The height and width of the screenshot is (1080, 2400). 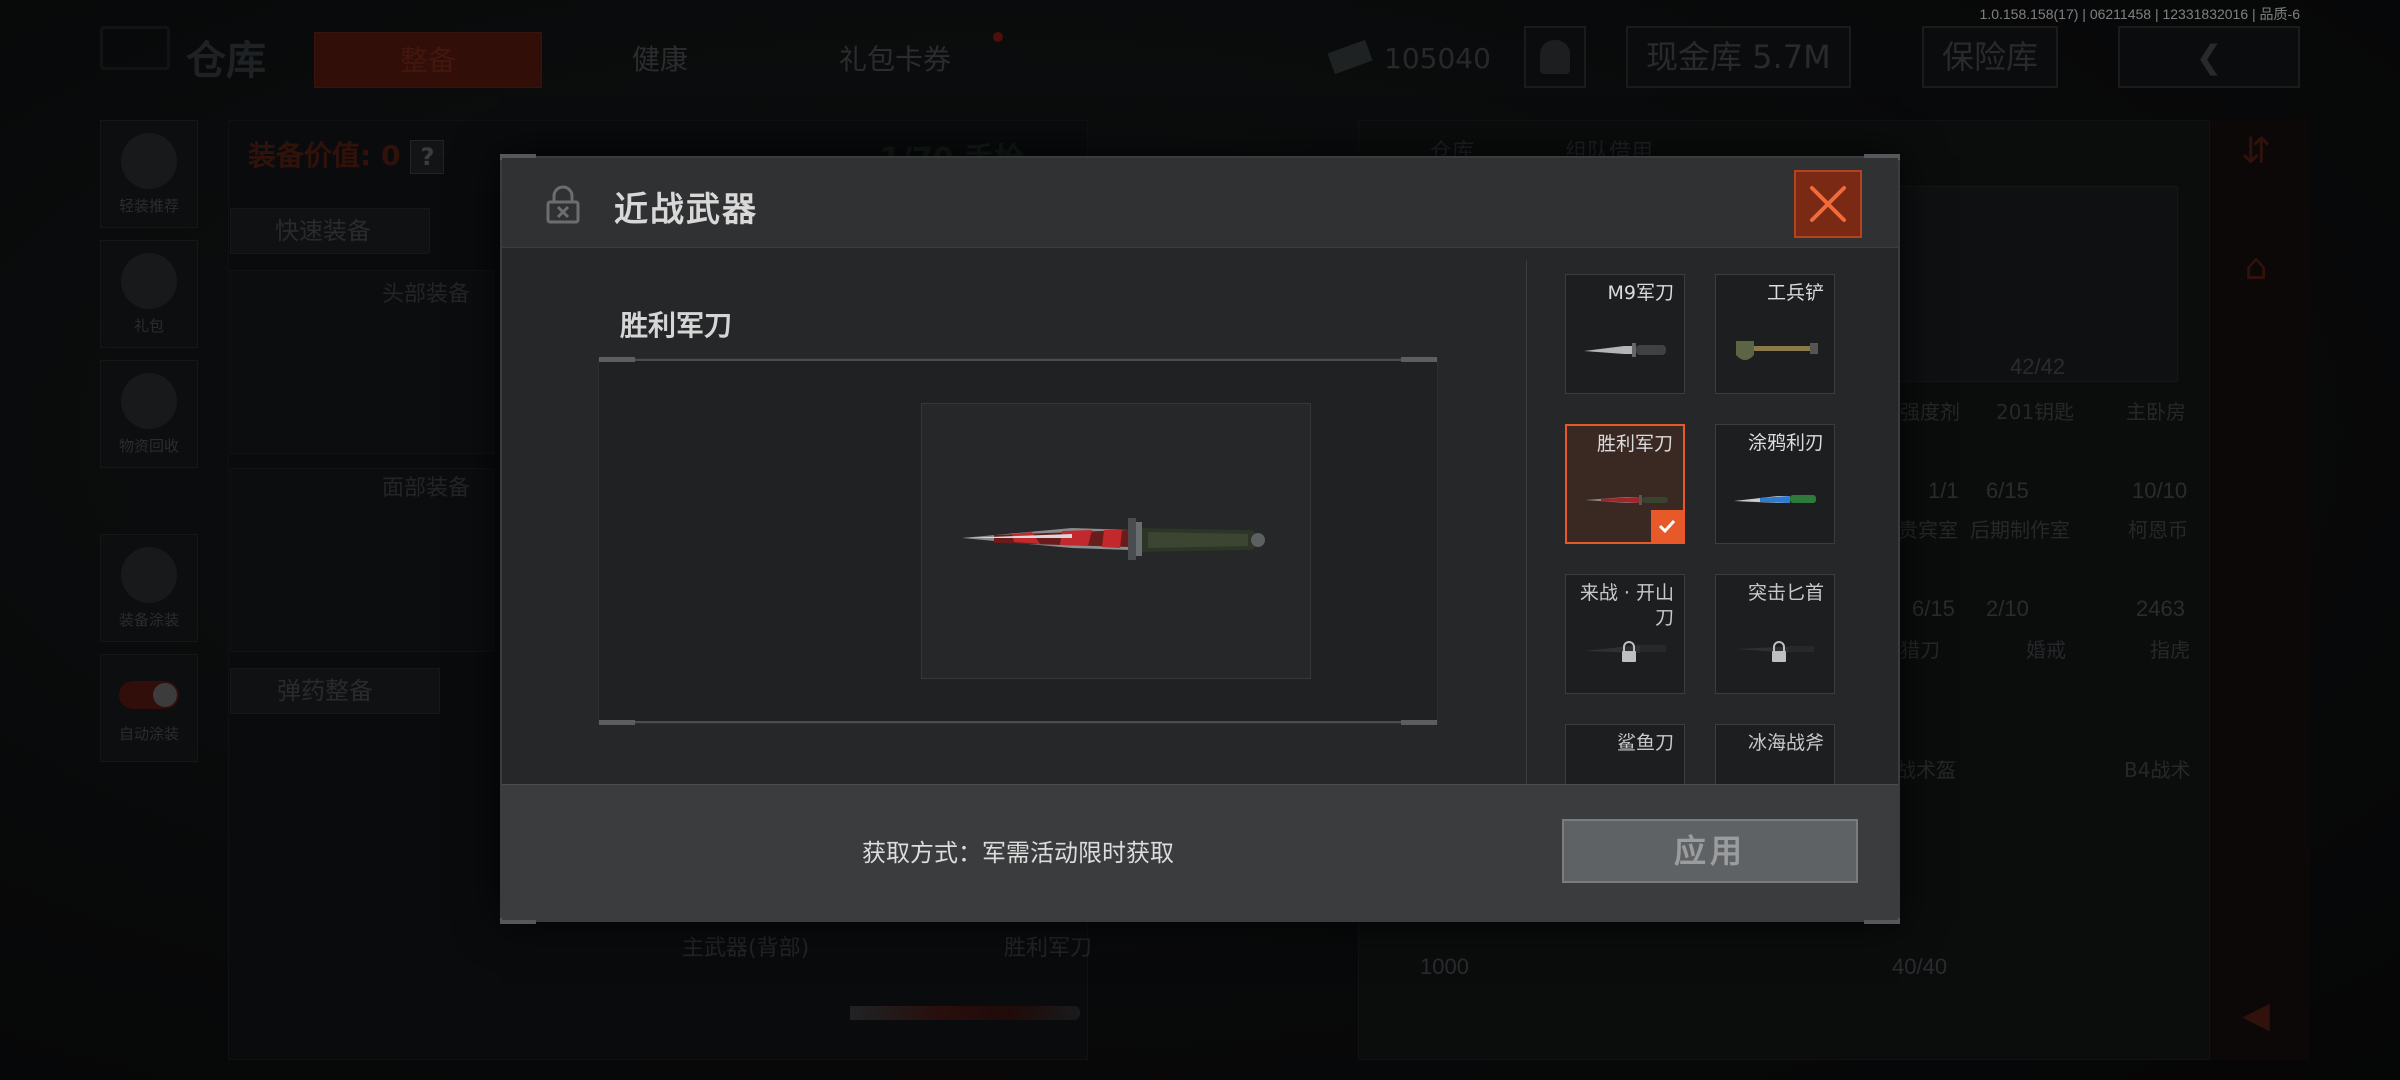 What do you see at coordinates (1785, 443) in the screenshot?
I see `weapon-item-name: 涂鸦利刃` at bounding box center [1785, 443].